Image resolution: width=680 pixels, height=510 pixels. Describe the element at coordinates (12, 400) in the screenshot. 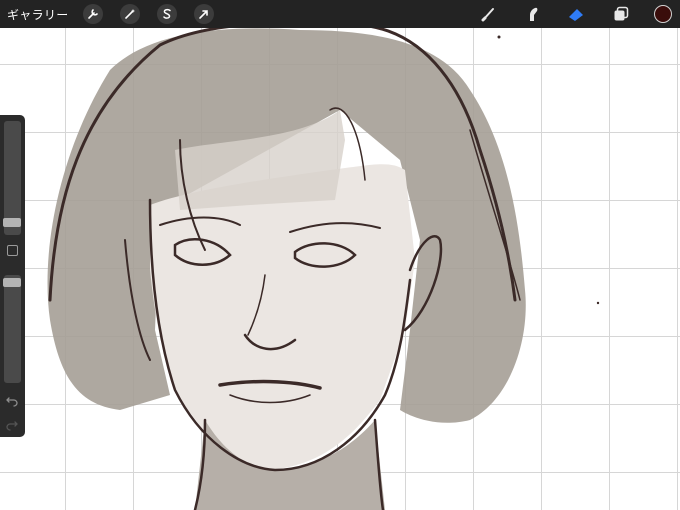

I see `undo-icon` at that location.